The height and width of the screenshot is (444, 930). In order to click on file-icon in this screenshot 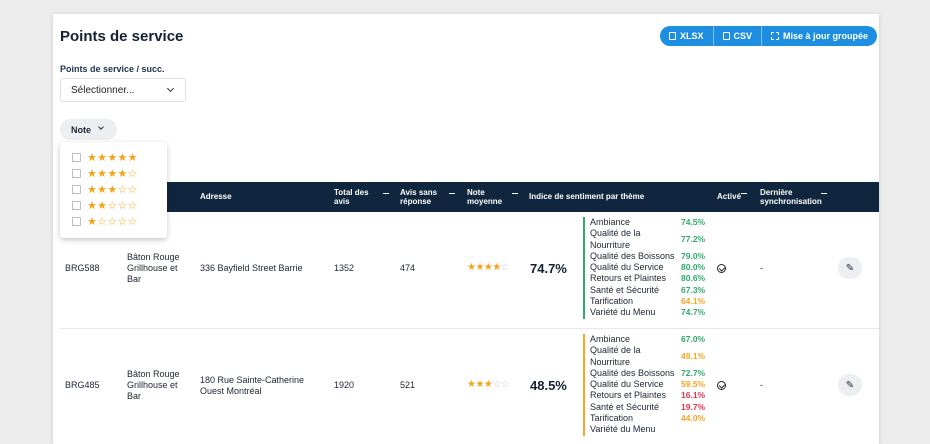, I will do `click(672, 36)`.